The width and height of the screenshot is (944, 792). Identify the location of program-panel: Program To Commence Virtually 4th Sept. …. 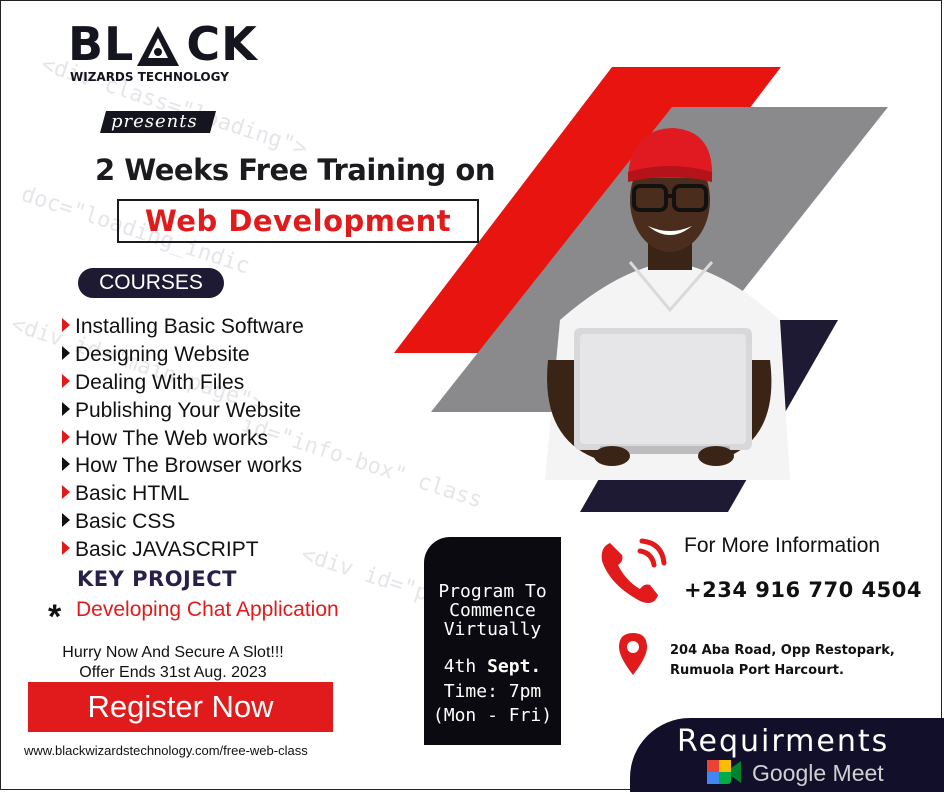
(492, 641).